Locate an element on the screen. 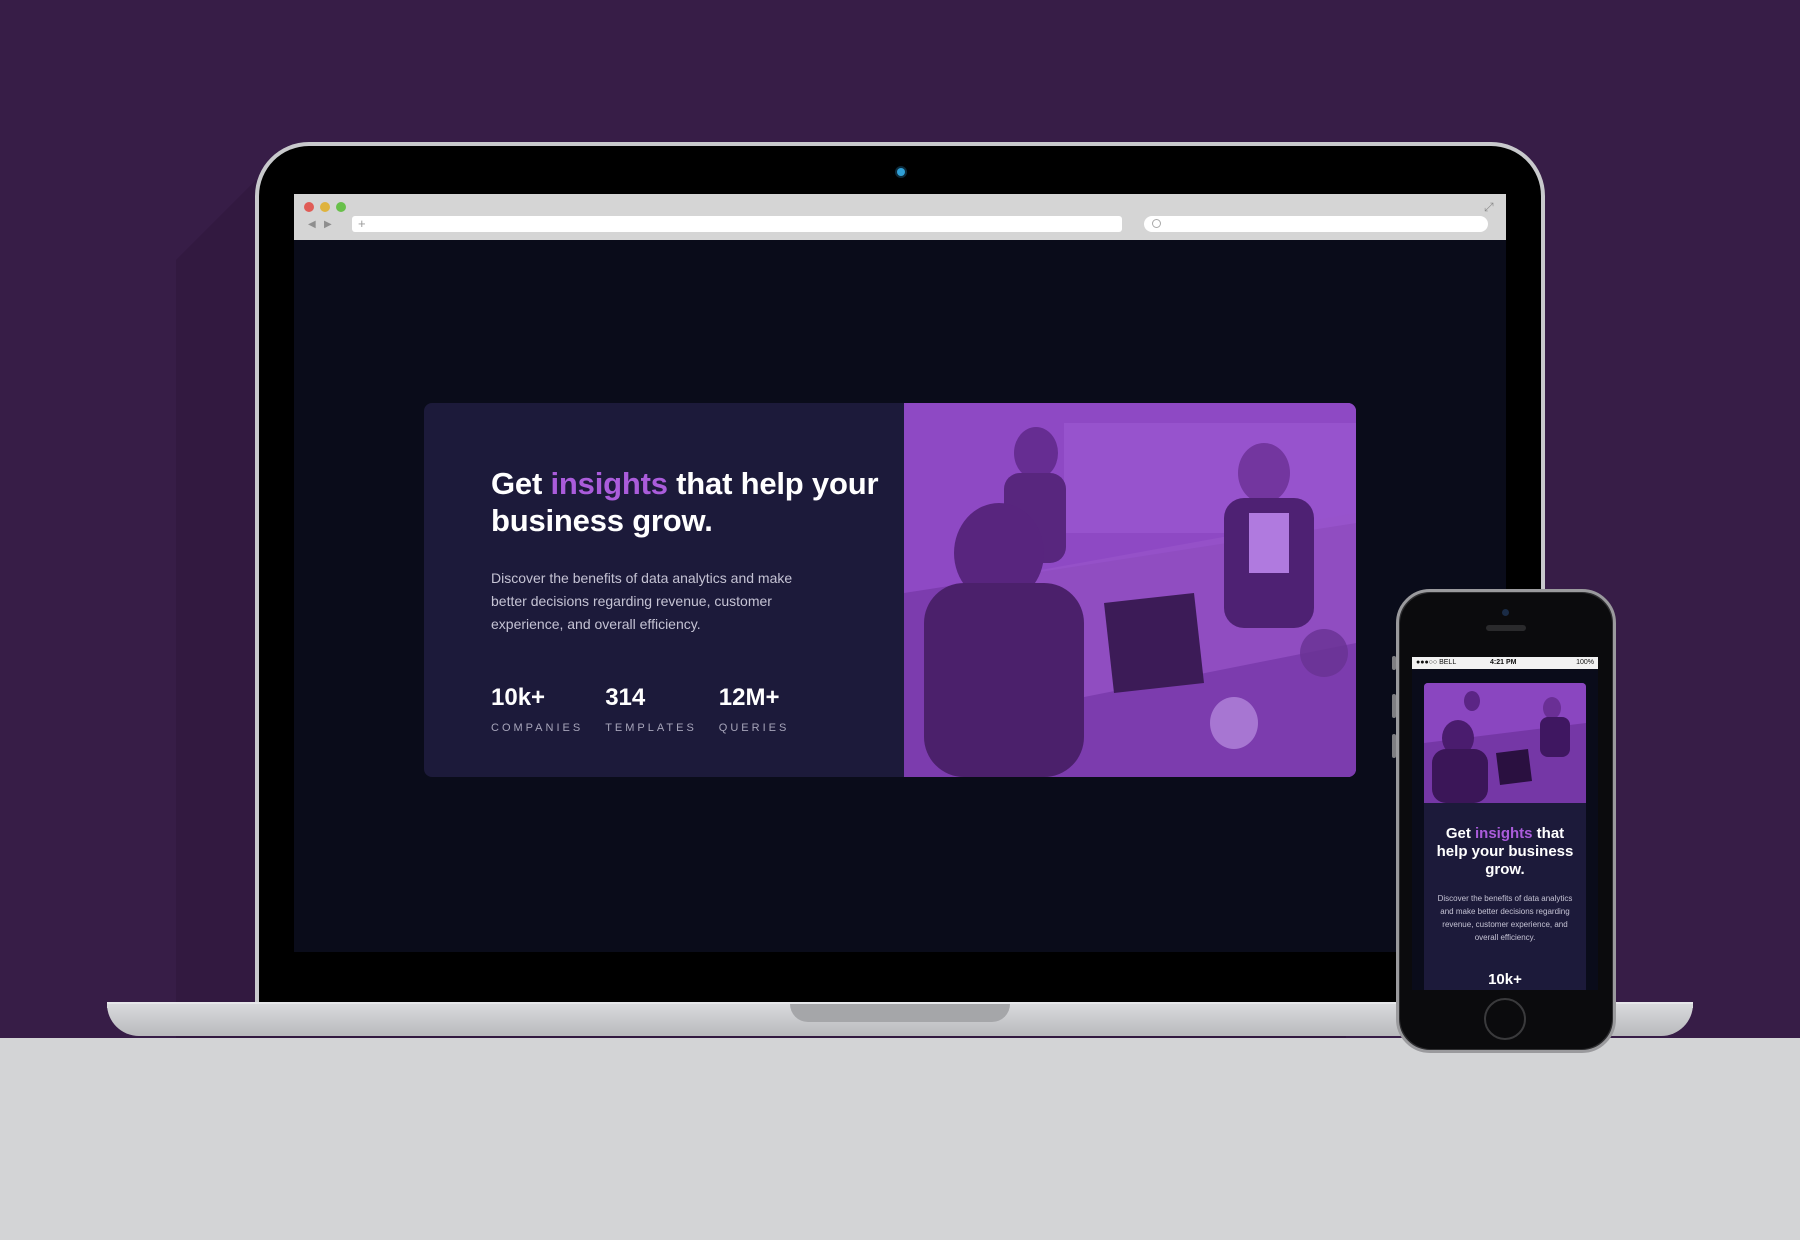 The width and height of the screenshot is (1800, 1240). camera-icon is located at coordinates (901, 172).